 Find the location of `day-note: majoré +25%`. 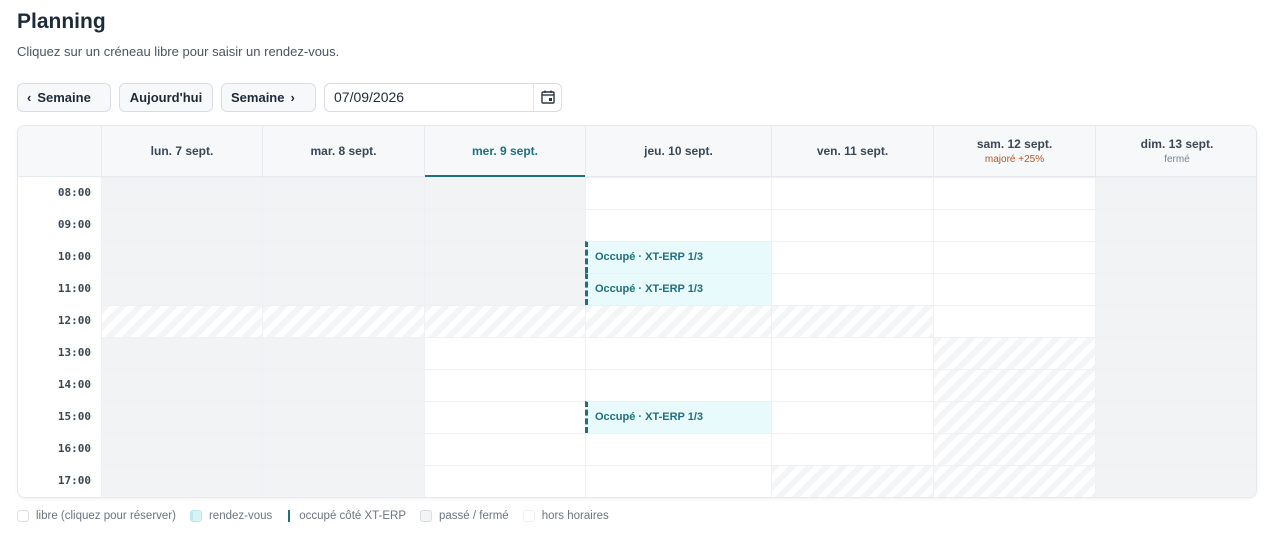

day-note: majoré +25% is located at coordinates (1014, 159).